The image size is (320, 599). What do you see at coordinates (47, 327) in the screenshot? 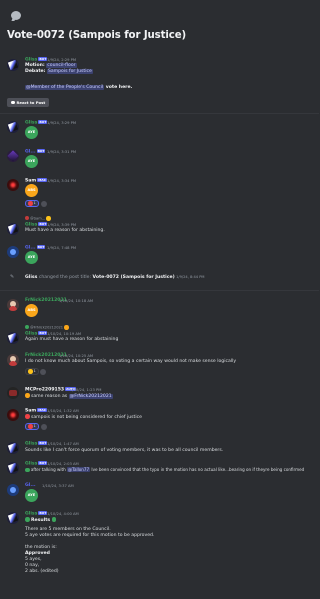
I see `reply-preview: @FrNick20212021` at bounding box center [47, 327].